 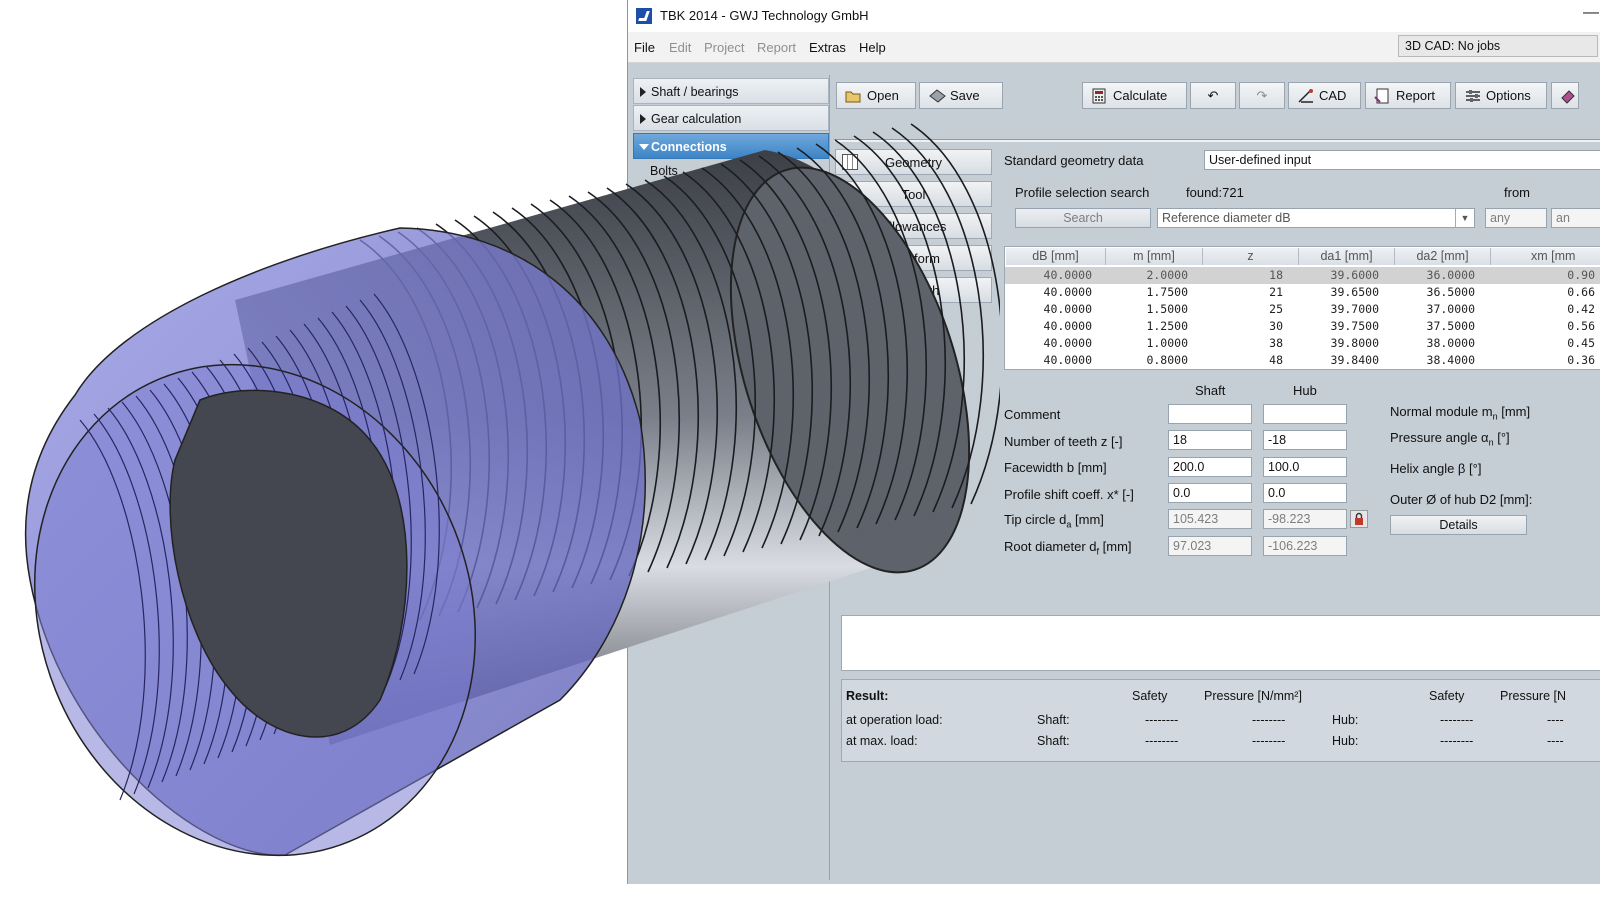 I want to click on table-cell: 39.6500, so click(x=1354, y=292).